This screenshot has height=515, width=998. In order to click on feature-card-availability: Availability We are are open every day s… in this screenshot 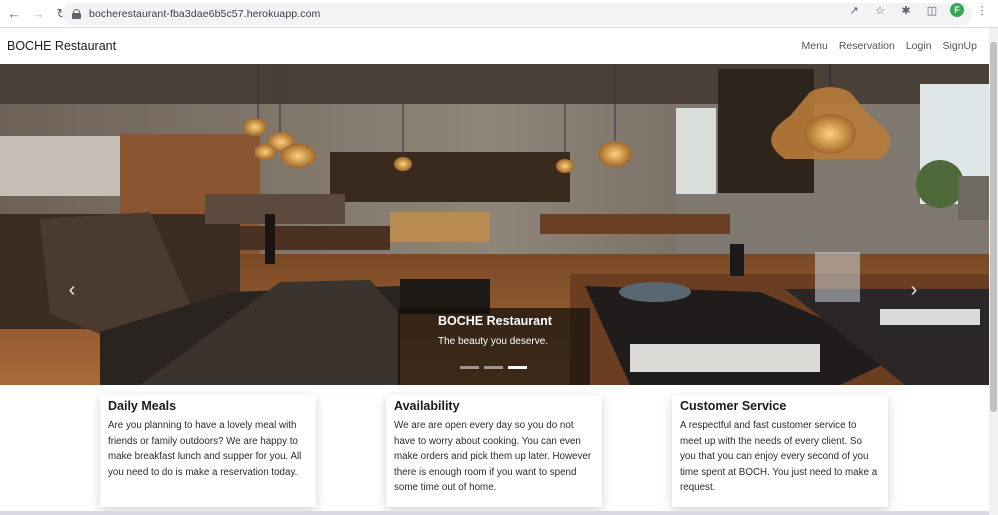, I will do `click(494, 451)`.